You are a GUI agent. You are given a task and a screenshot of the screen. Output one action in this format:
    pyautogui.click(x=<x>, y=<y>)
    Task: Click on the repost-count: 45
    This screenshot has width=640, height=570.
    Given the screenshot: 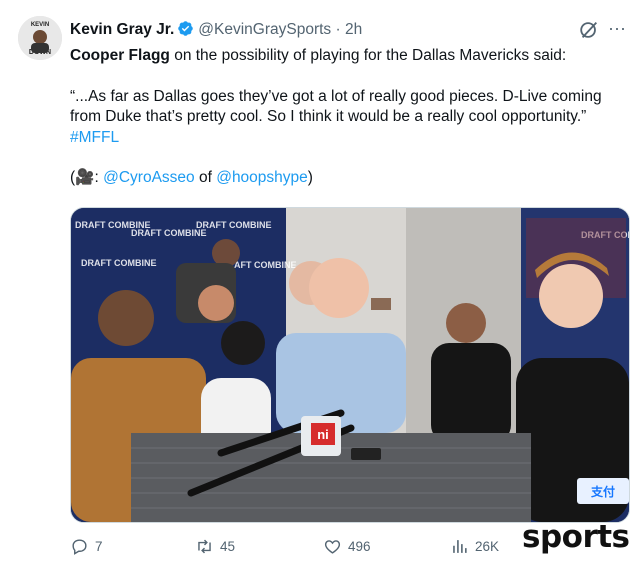 What is the action you would take?
    pyautogui.click(x=228, y=546)
    